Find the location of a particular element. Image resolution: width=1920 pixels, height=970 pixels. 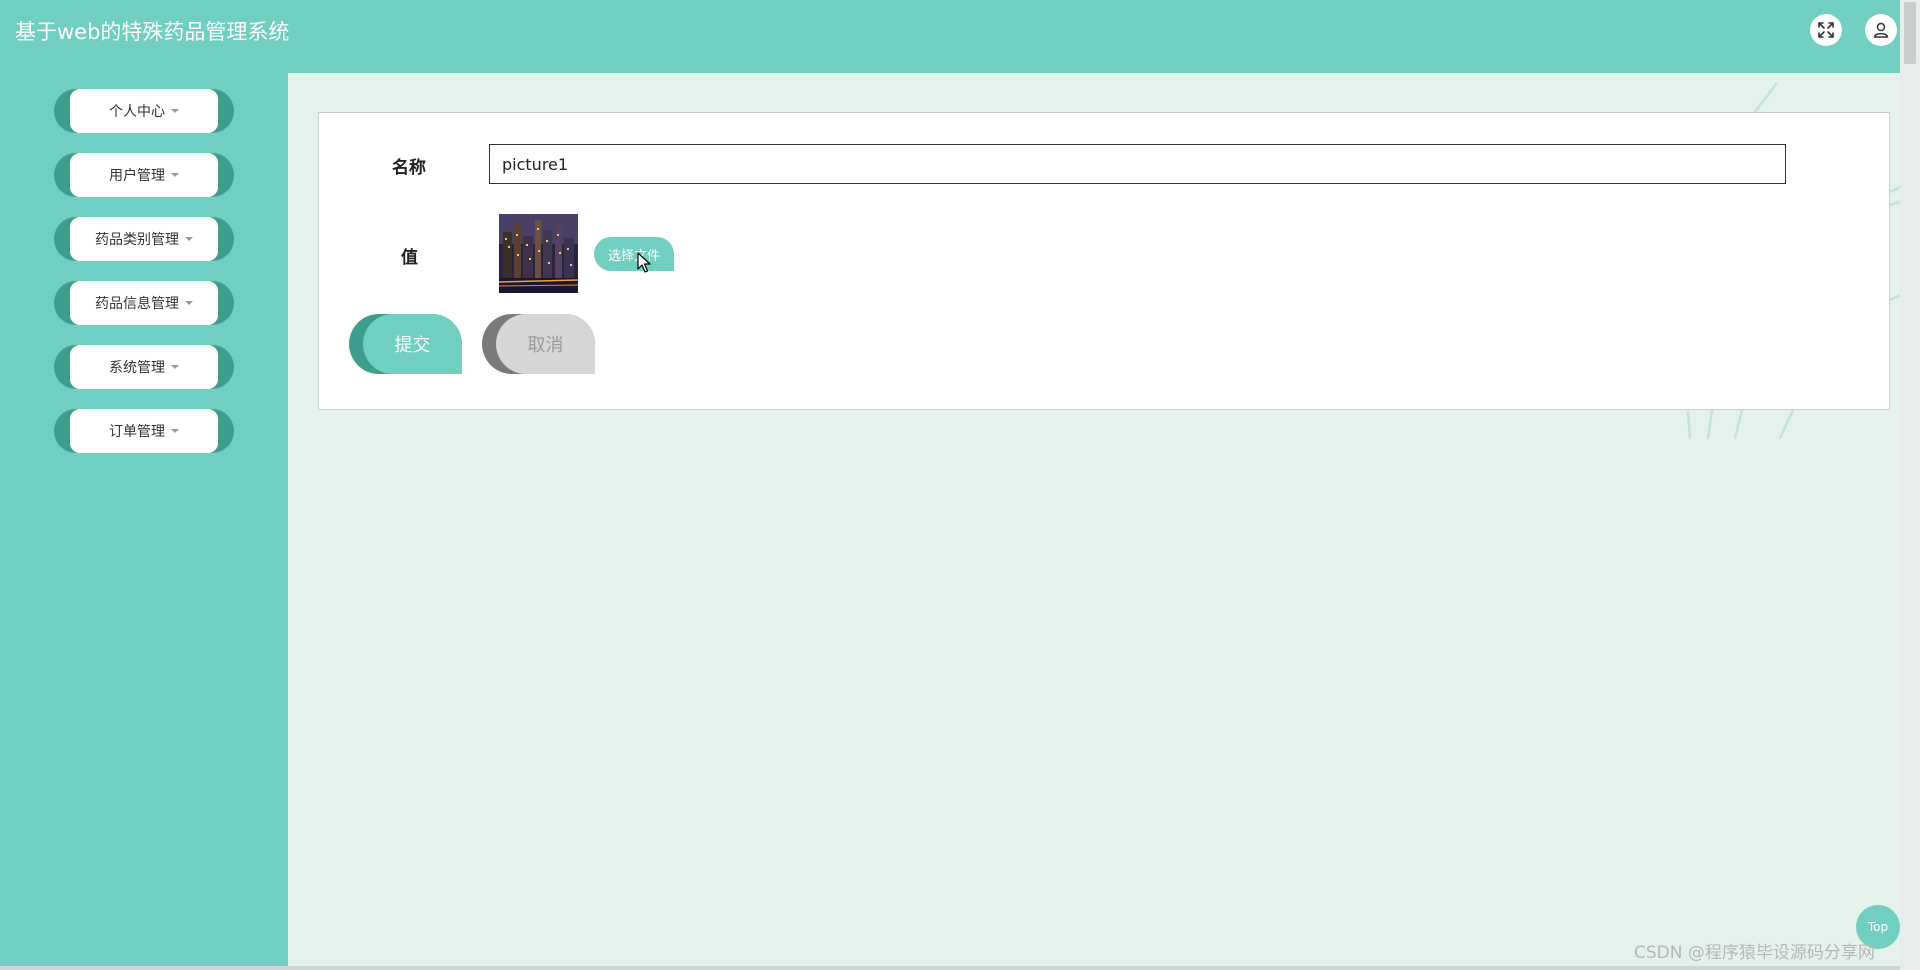

sidebar-item-label: 用户管理 is located at coordinates (137, 176).